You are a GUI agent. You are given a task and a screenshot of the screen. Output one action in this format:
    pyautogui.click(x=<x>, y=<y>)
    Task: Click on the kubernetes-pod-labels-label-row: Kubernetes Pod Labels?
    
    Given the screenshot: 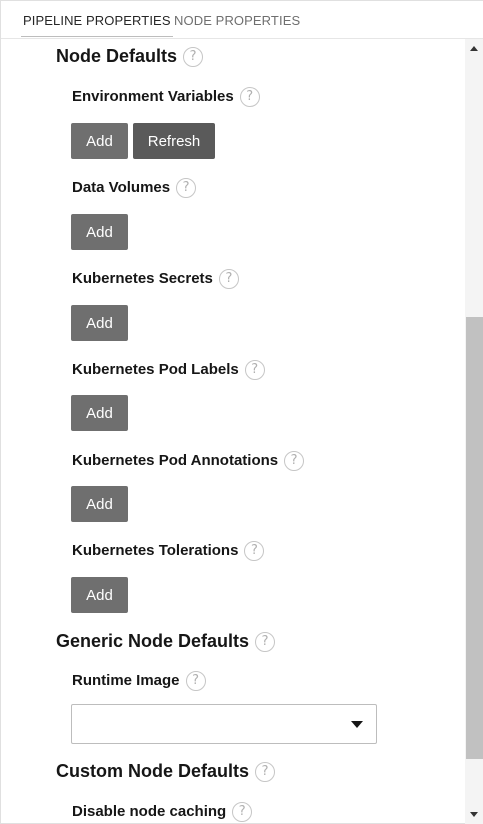 What is the action you would take?
    pyautogui.click(x=168, y=370)
    